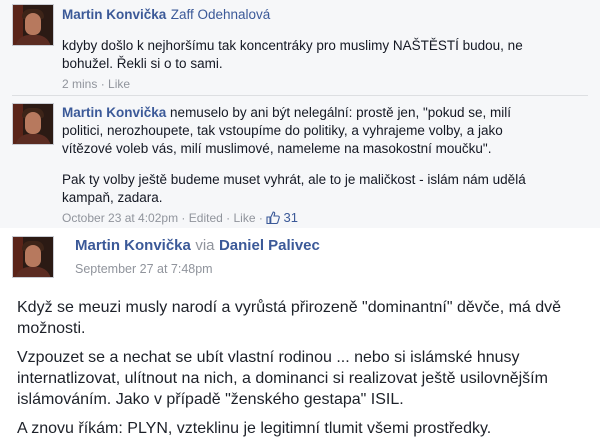  Describe the element at coordinates (112, 197) in the screenshot. I see `comment-text-line: kampaň, zadara.` at that location.